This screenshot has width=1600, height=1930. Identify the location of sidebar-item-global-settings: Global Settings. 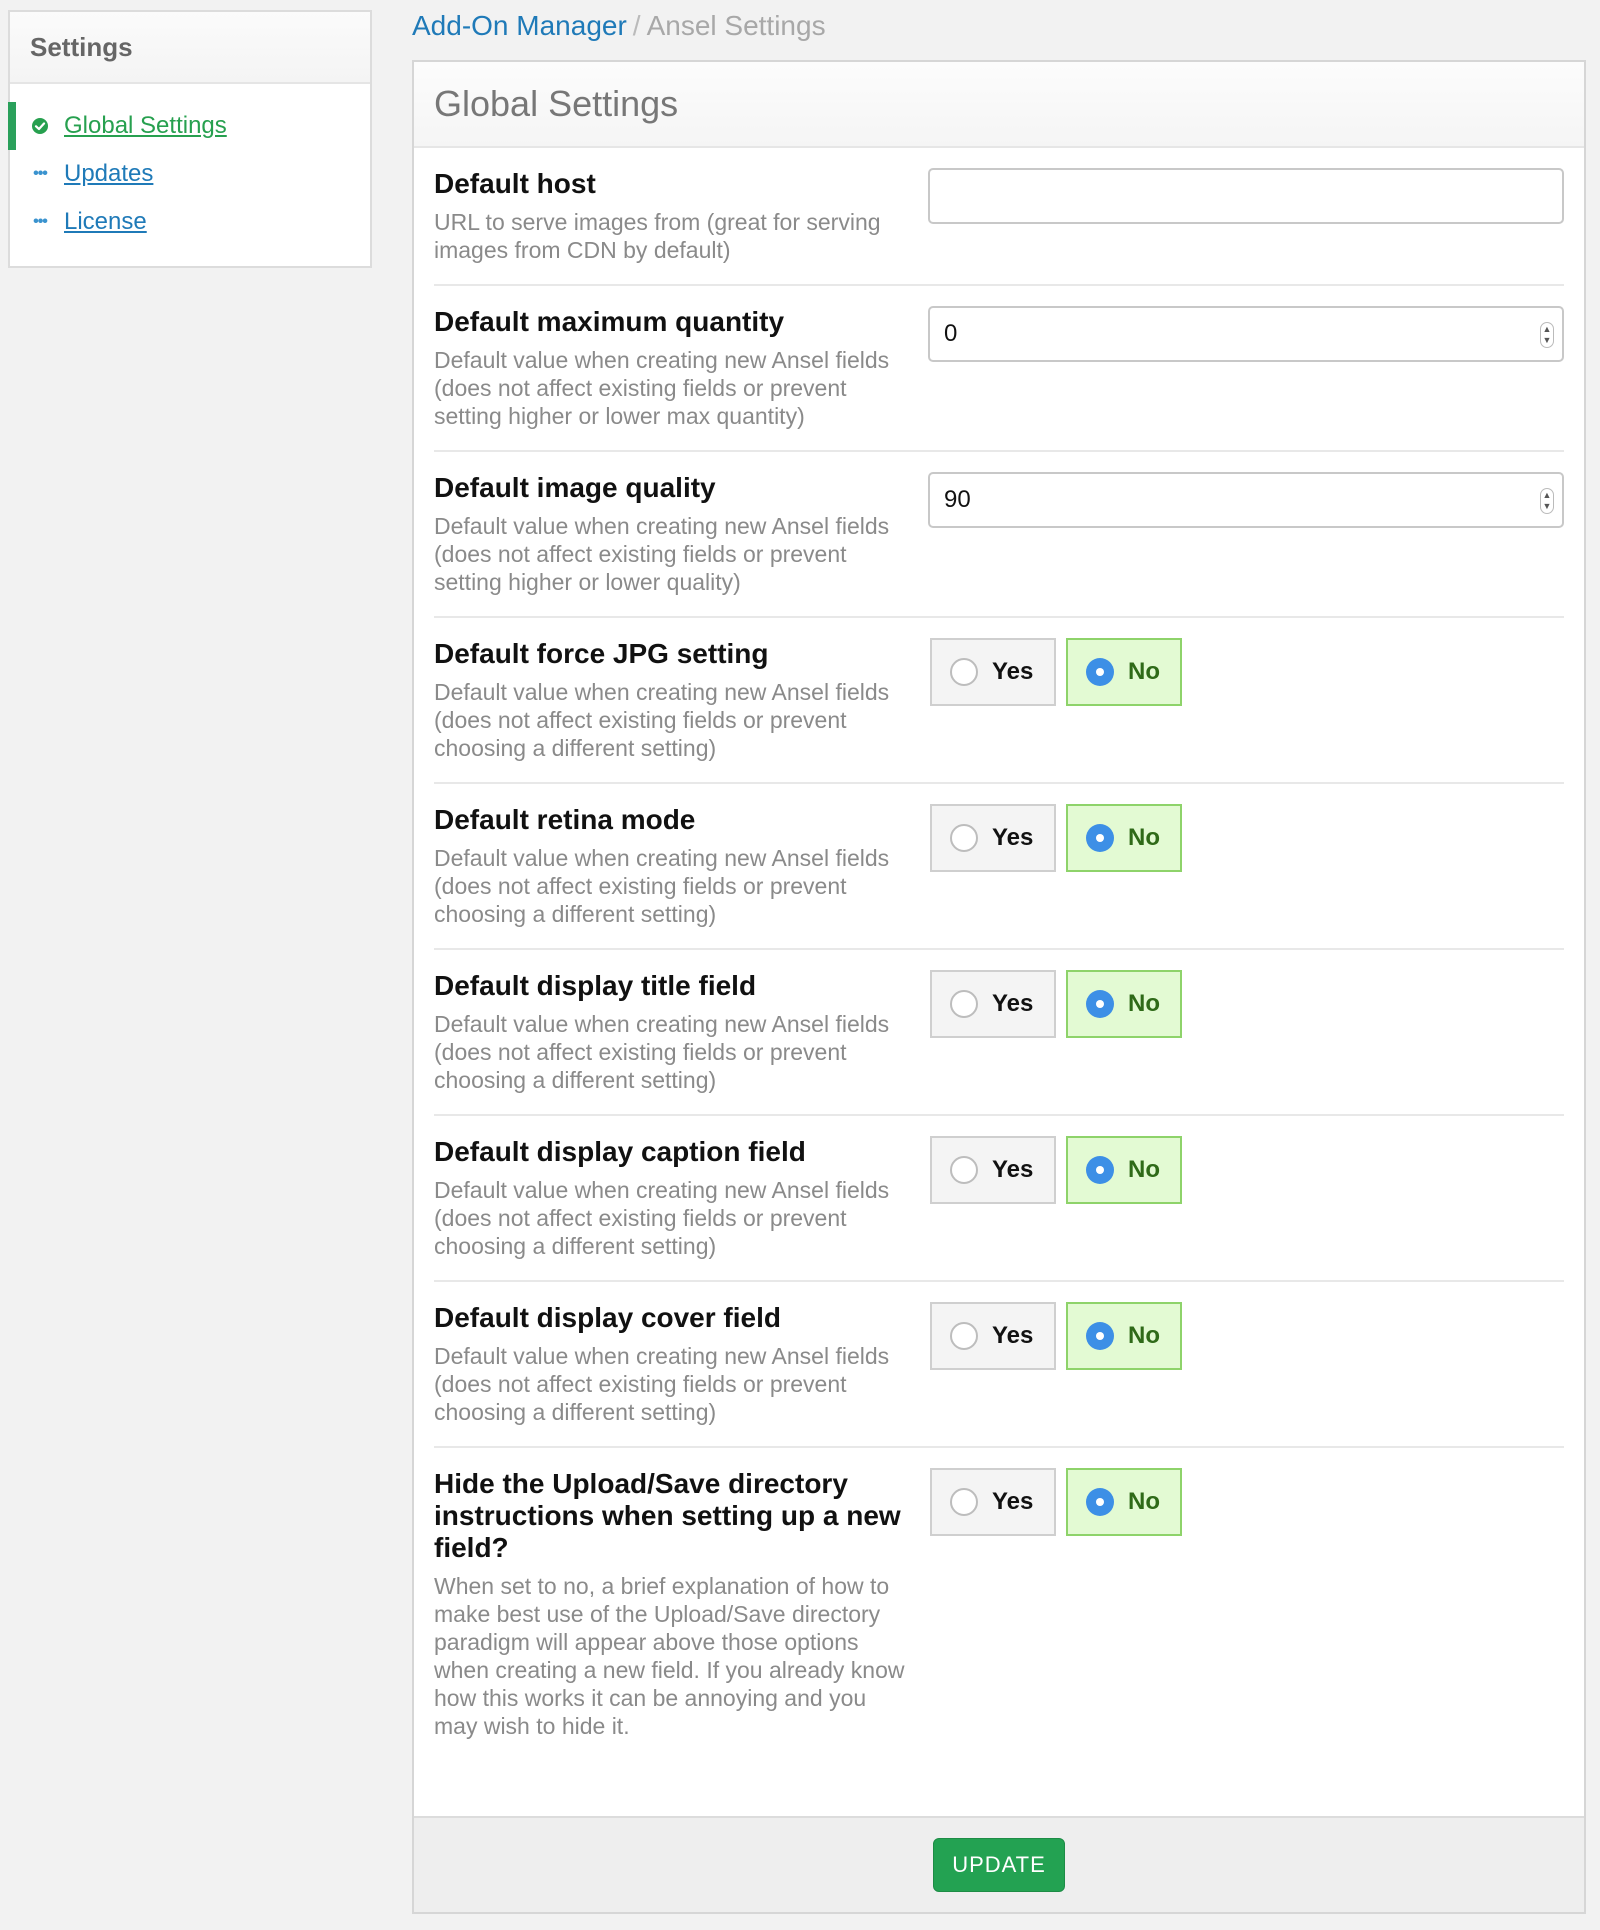
(189, 126).